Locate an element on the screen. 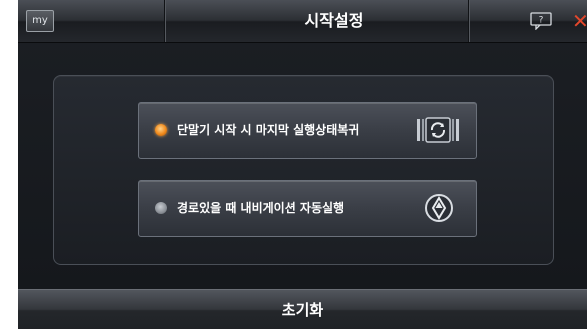 This screenshot has height=329, width=587. title-separator-left is located at coordinates (164, 21).